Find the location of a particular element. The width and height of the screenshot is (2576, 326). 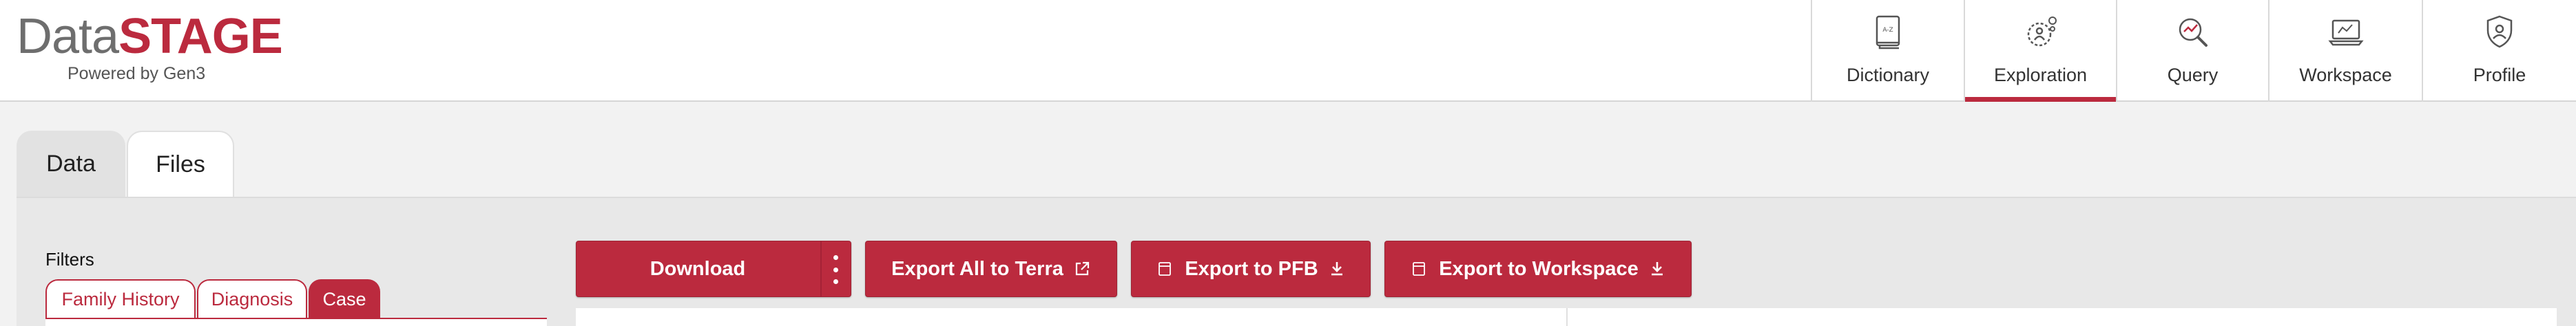

nav-query: Query is located at coordinates (2192, 51).